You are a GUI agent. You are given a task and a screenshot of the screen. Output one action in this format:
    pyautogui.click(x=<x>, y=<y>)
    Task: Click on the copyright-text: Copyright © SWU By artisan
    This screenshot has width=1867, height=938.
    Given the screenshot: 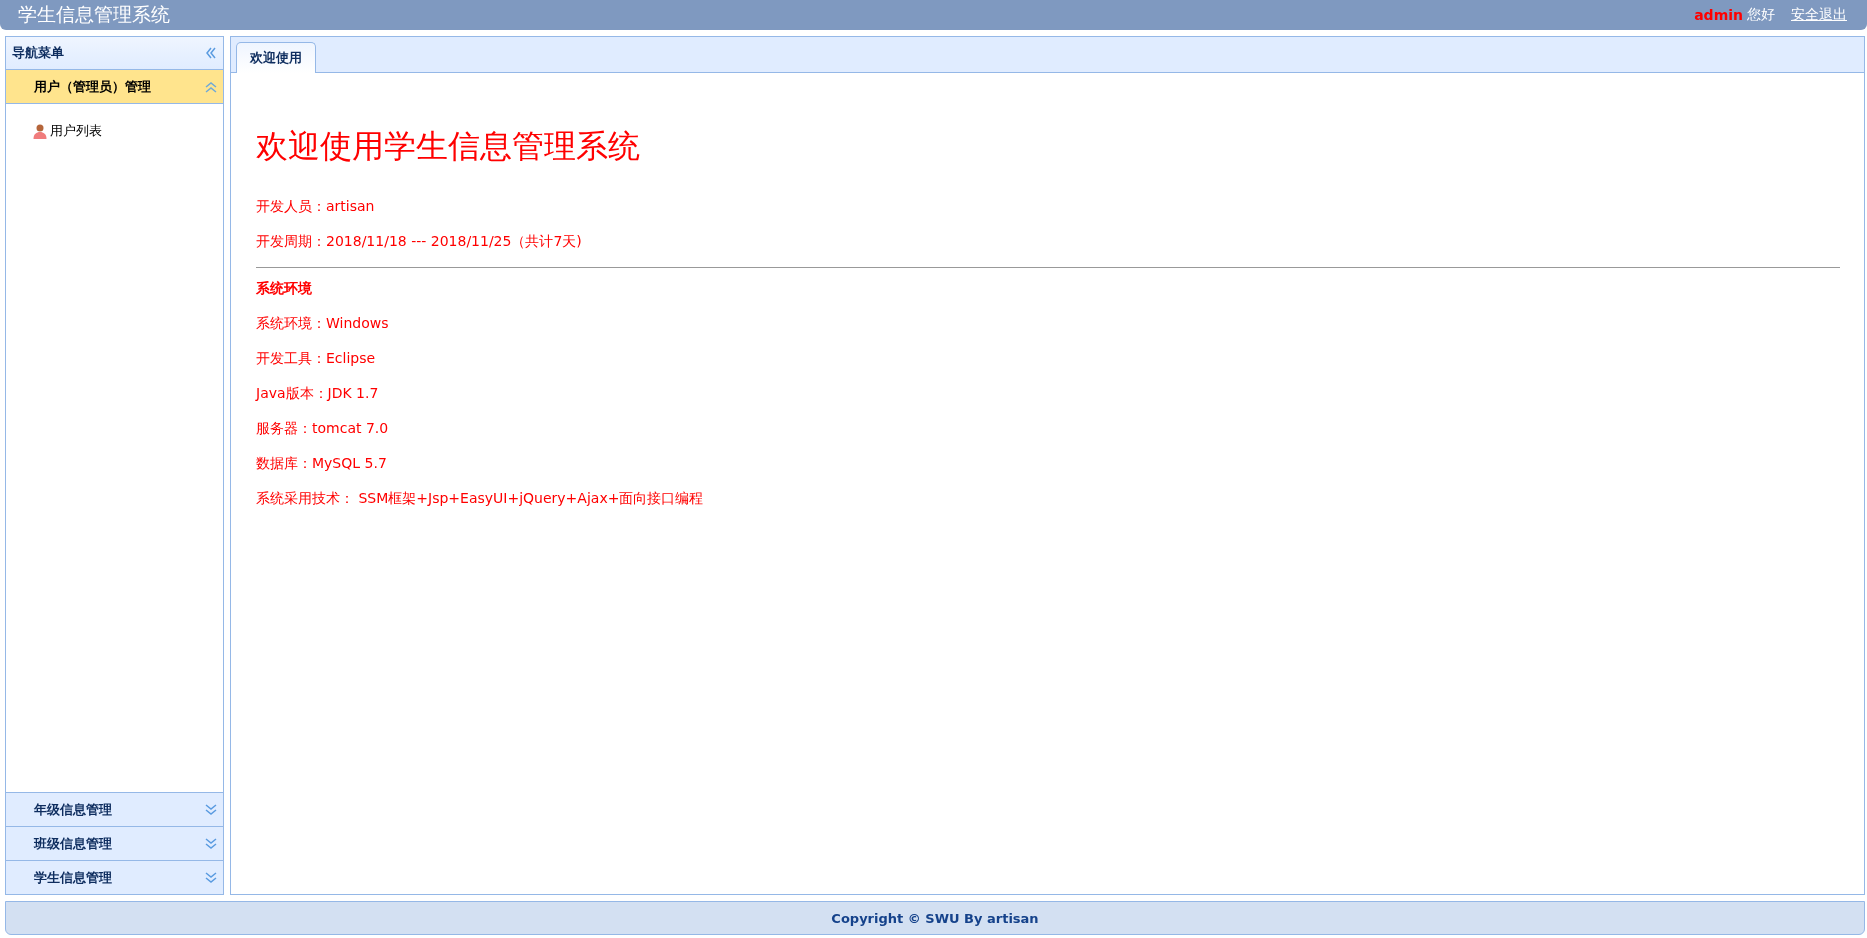 What is the action you would take?
    pyautogui.click(x=935, y=918)
    